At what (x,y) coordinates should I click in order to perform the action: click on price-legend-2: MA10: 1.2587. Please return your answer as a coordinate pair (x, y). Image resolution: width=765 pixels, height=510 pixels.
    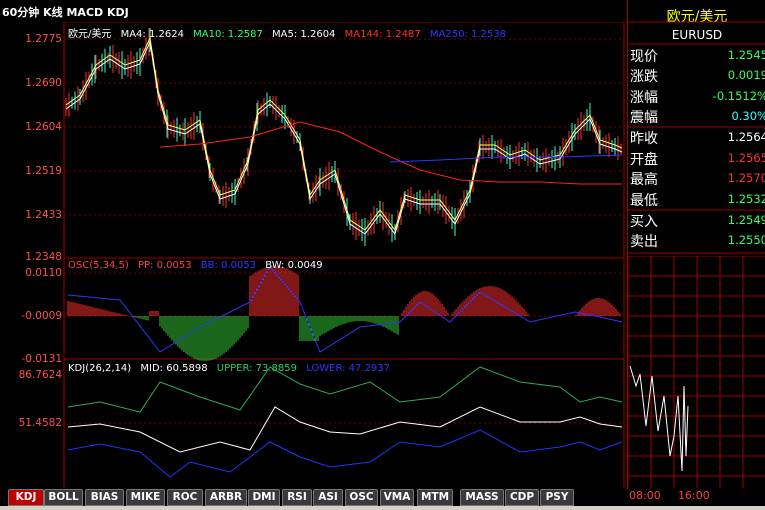
    Looking at the image, I should click on (228, 34).